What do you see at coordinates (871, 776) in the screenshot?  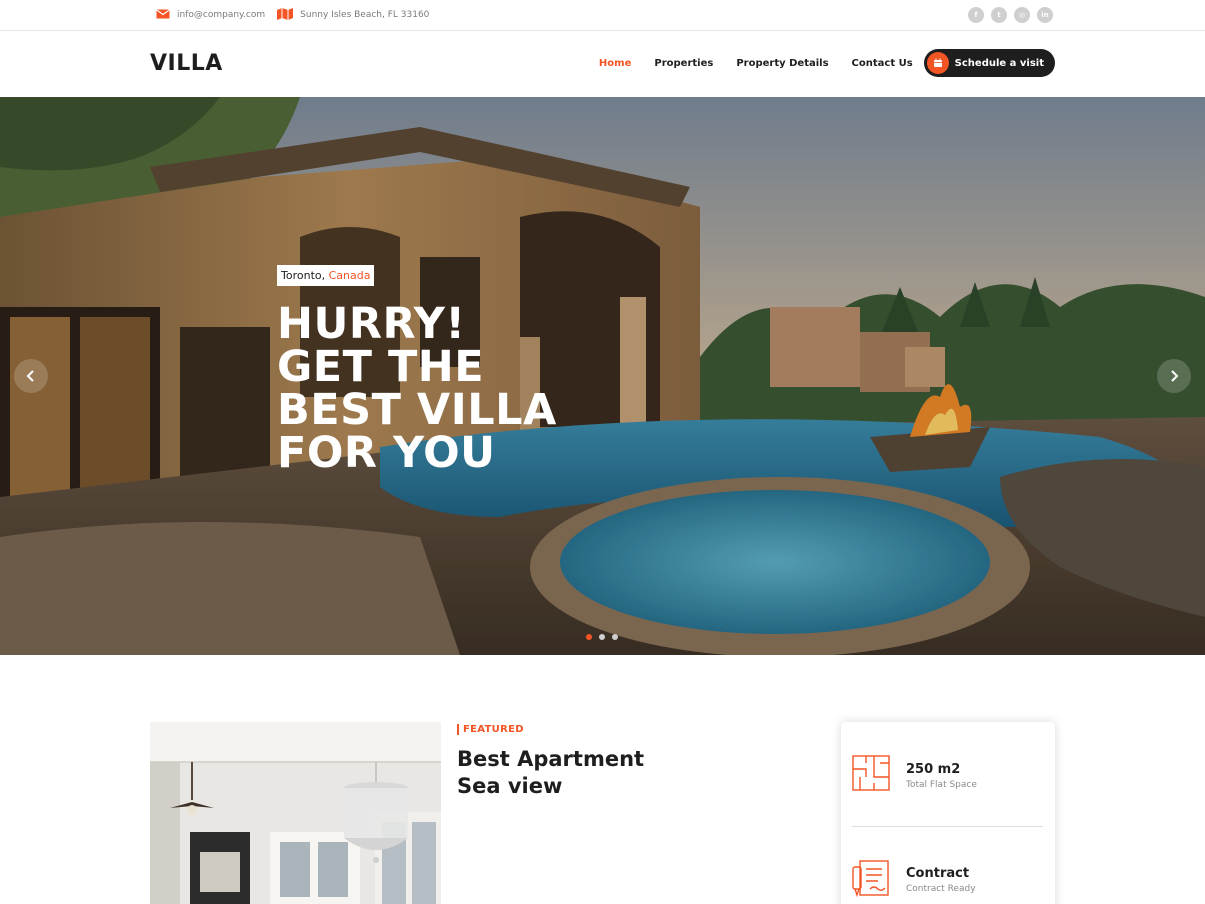 I see `floor-plan-icon` at bounding box center [871, 776].